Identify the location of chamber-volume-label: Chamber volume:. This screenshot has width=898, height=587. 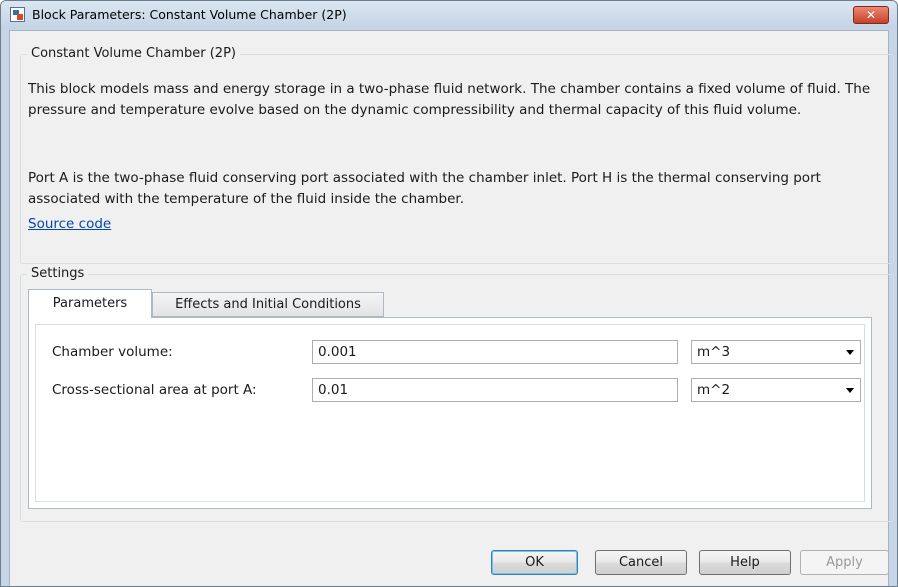
(112, 352).